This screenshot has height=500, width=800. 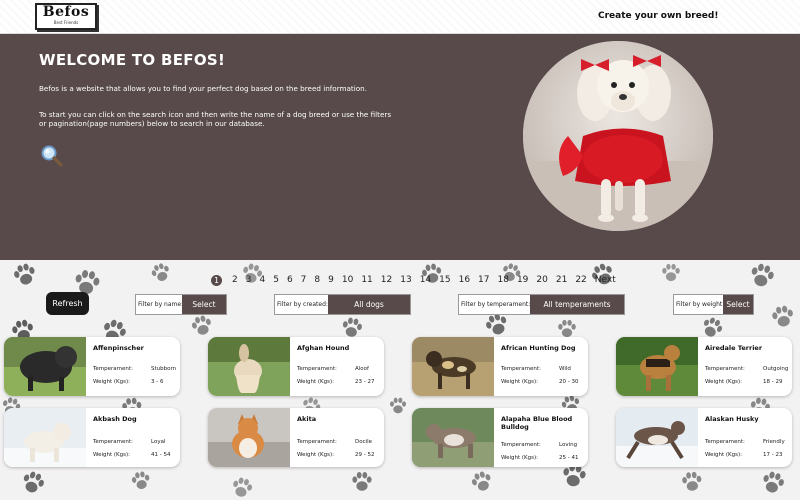 What do you see at coordinates (580, 280) in the screenshot?
I see `page-link: 22` at bounding box center [580, 280].